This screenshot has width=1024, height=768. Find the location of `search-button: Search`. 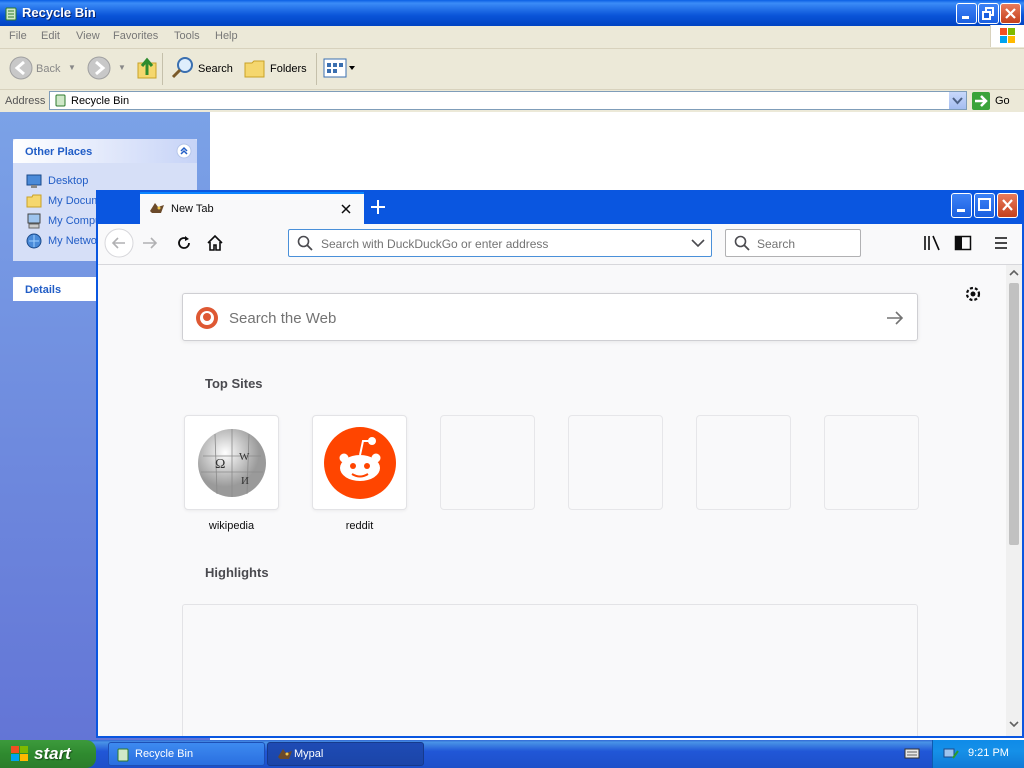

search-button: Search is located at coordinates (215, 69).